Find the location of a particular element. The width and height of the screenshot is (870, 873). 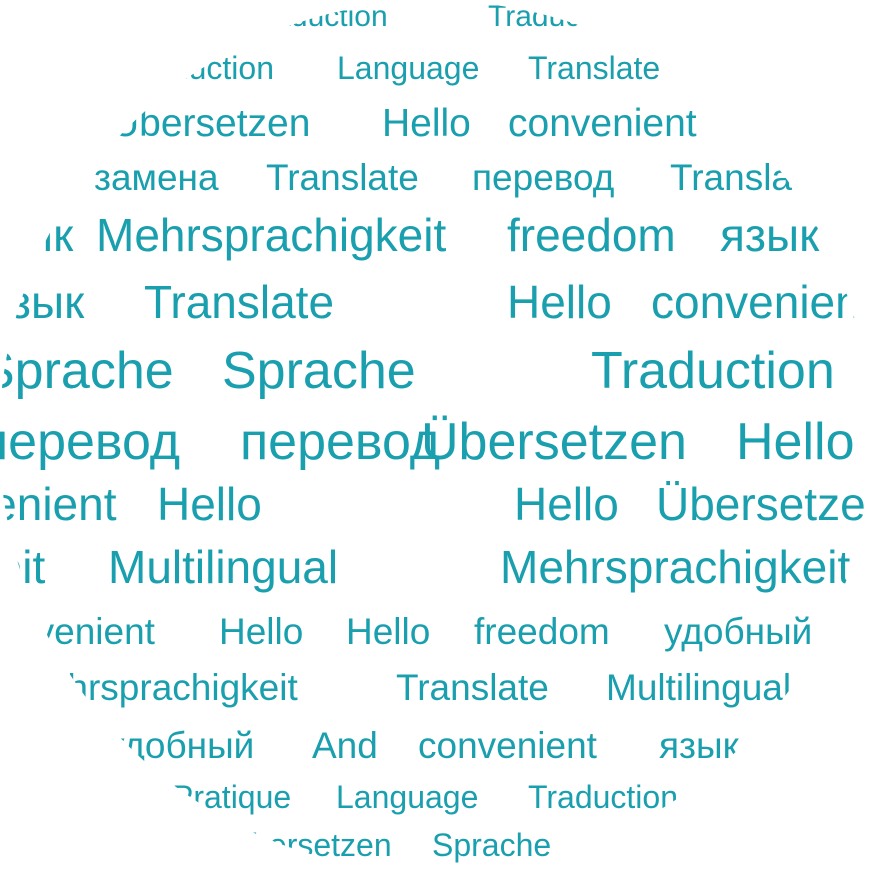

cloud-word: And is located at coordinates (345, 745).